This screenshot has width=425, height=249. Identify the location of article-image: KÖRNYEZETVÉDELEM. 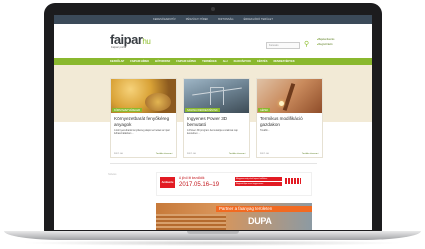
(143, 96).